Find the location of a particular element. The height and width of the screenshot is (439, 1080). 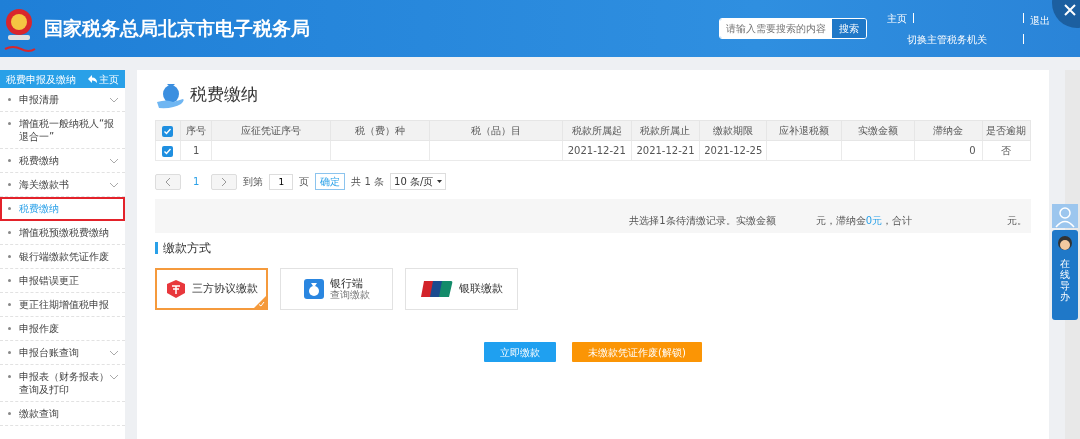

payment-method-option: 银联缴款 is located at coordinates (461, 289).